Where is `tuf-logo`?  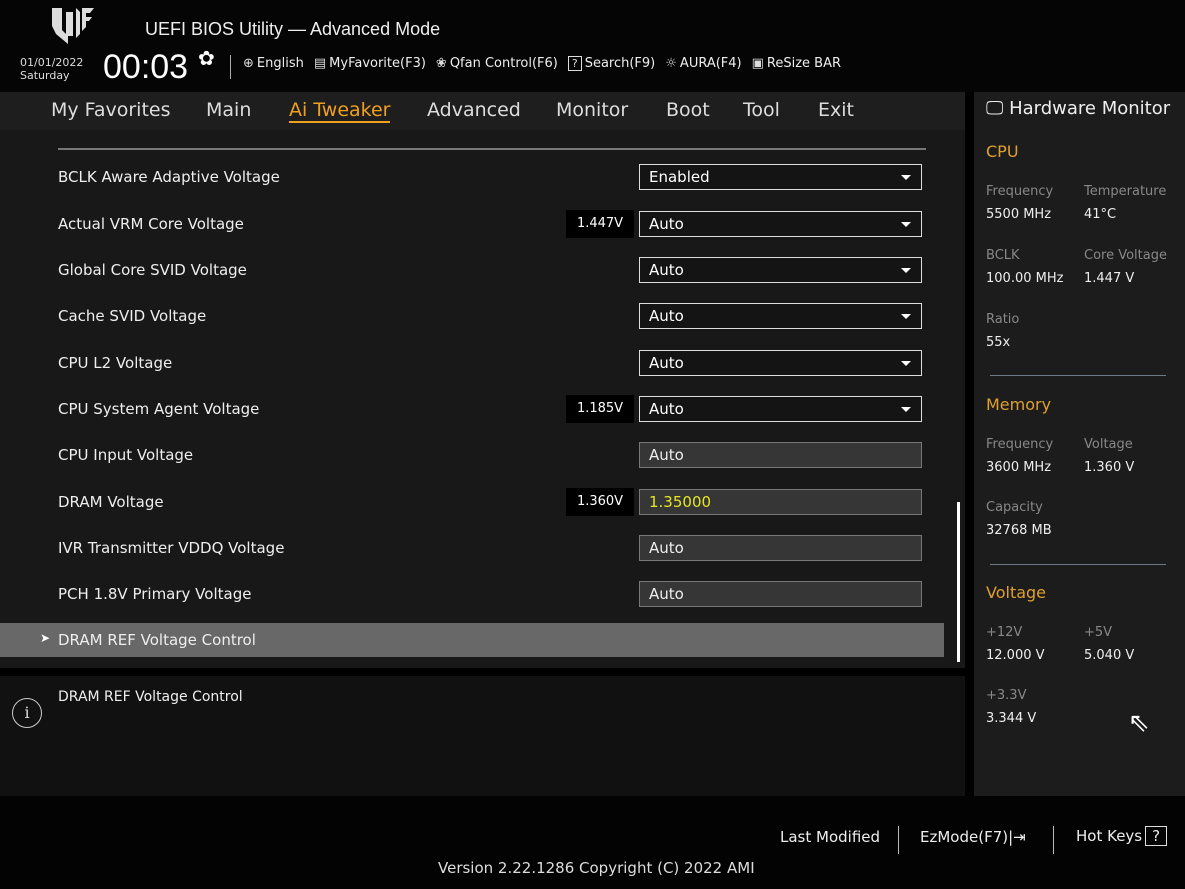 tuf-logo is located at coordinates (73, 26).